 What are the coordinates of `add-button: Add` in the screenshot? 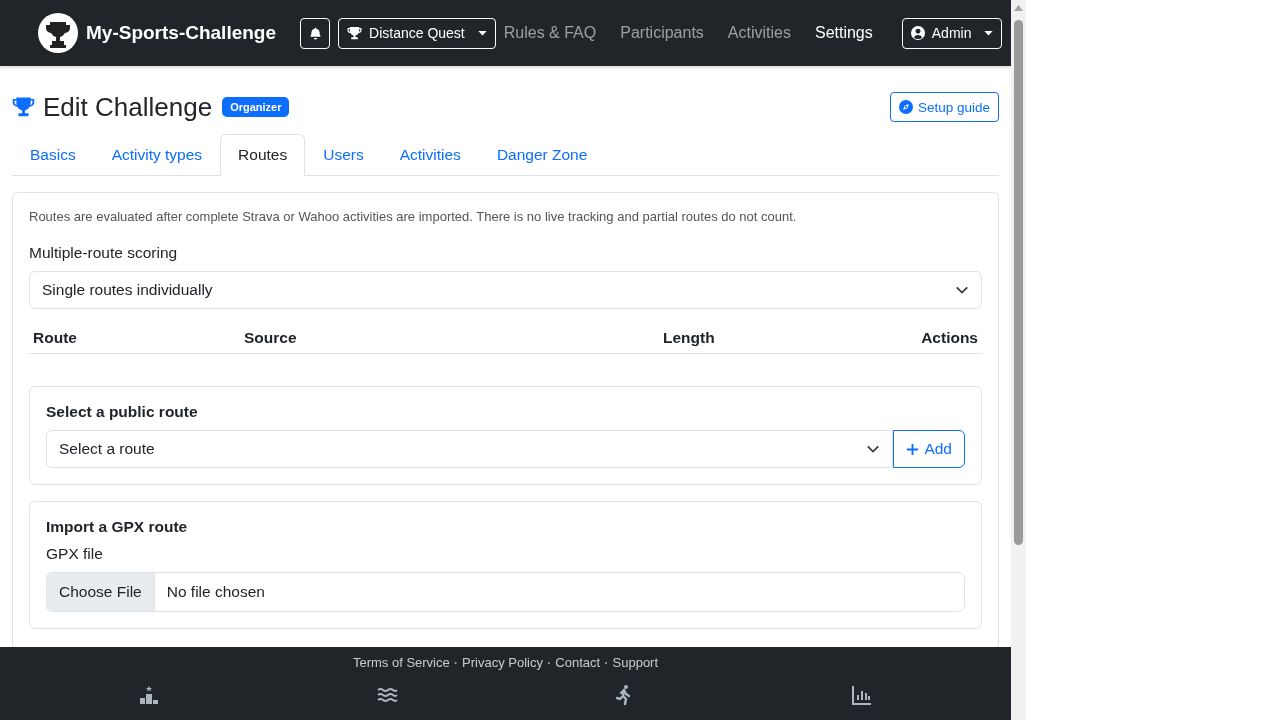 It's located at (929, 449).